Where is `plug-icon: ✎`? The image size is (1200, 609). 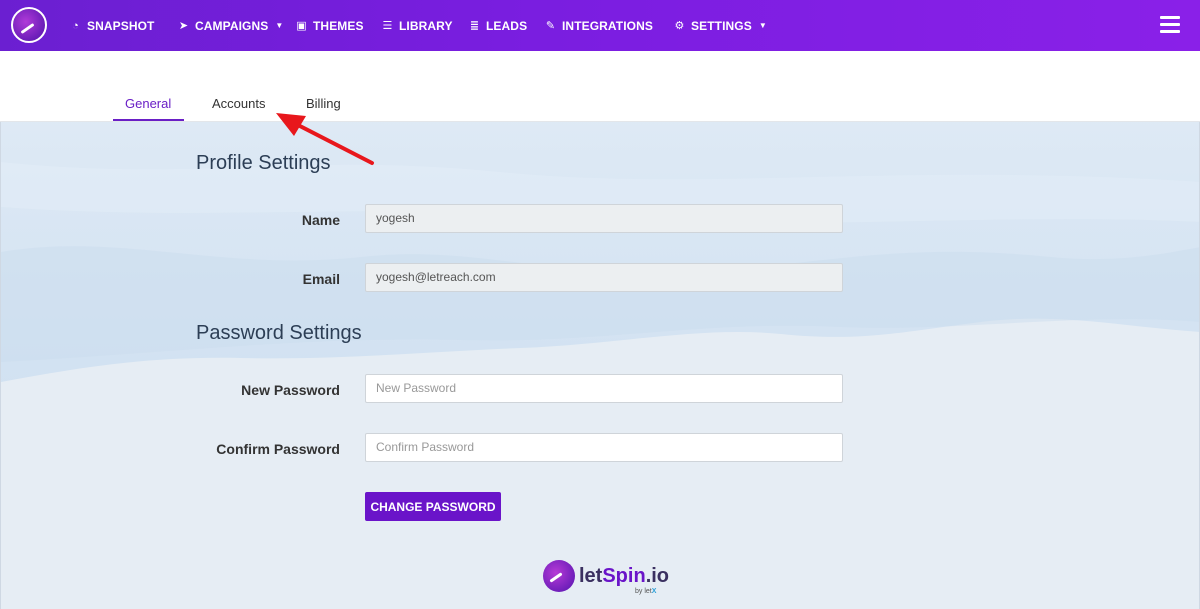 plug-icon: ✎ is located at coordinates (550, 26).